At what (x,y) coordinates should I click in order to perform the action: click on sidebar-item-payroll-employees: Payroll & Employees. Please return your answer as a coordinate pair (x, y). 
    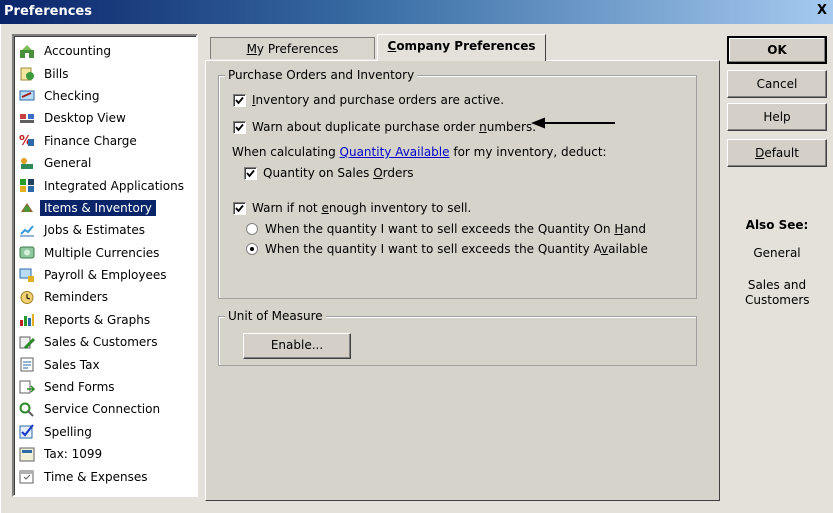
    Looking at the image, I should click on (105, 275).